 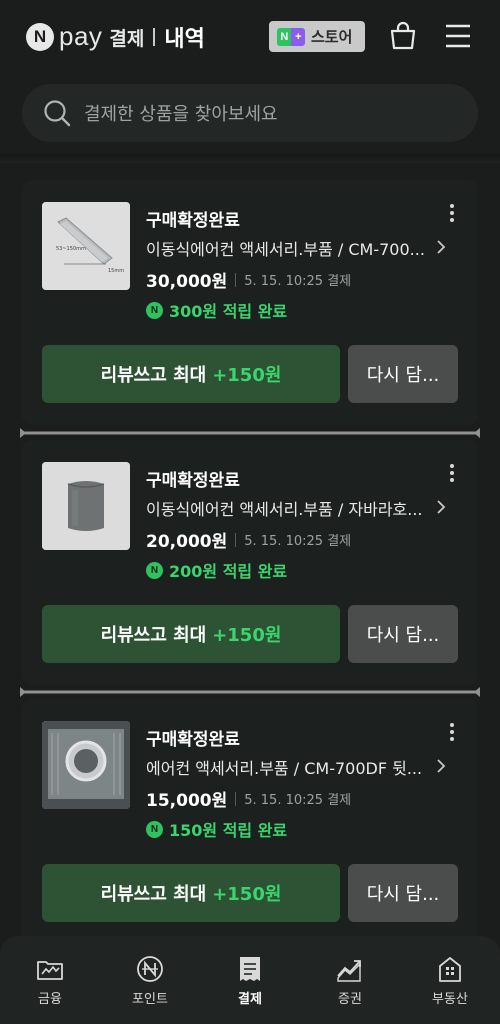 I want to click on store-badge-plus: +, so click(x=298, y=36).